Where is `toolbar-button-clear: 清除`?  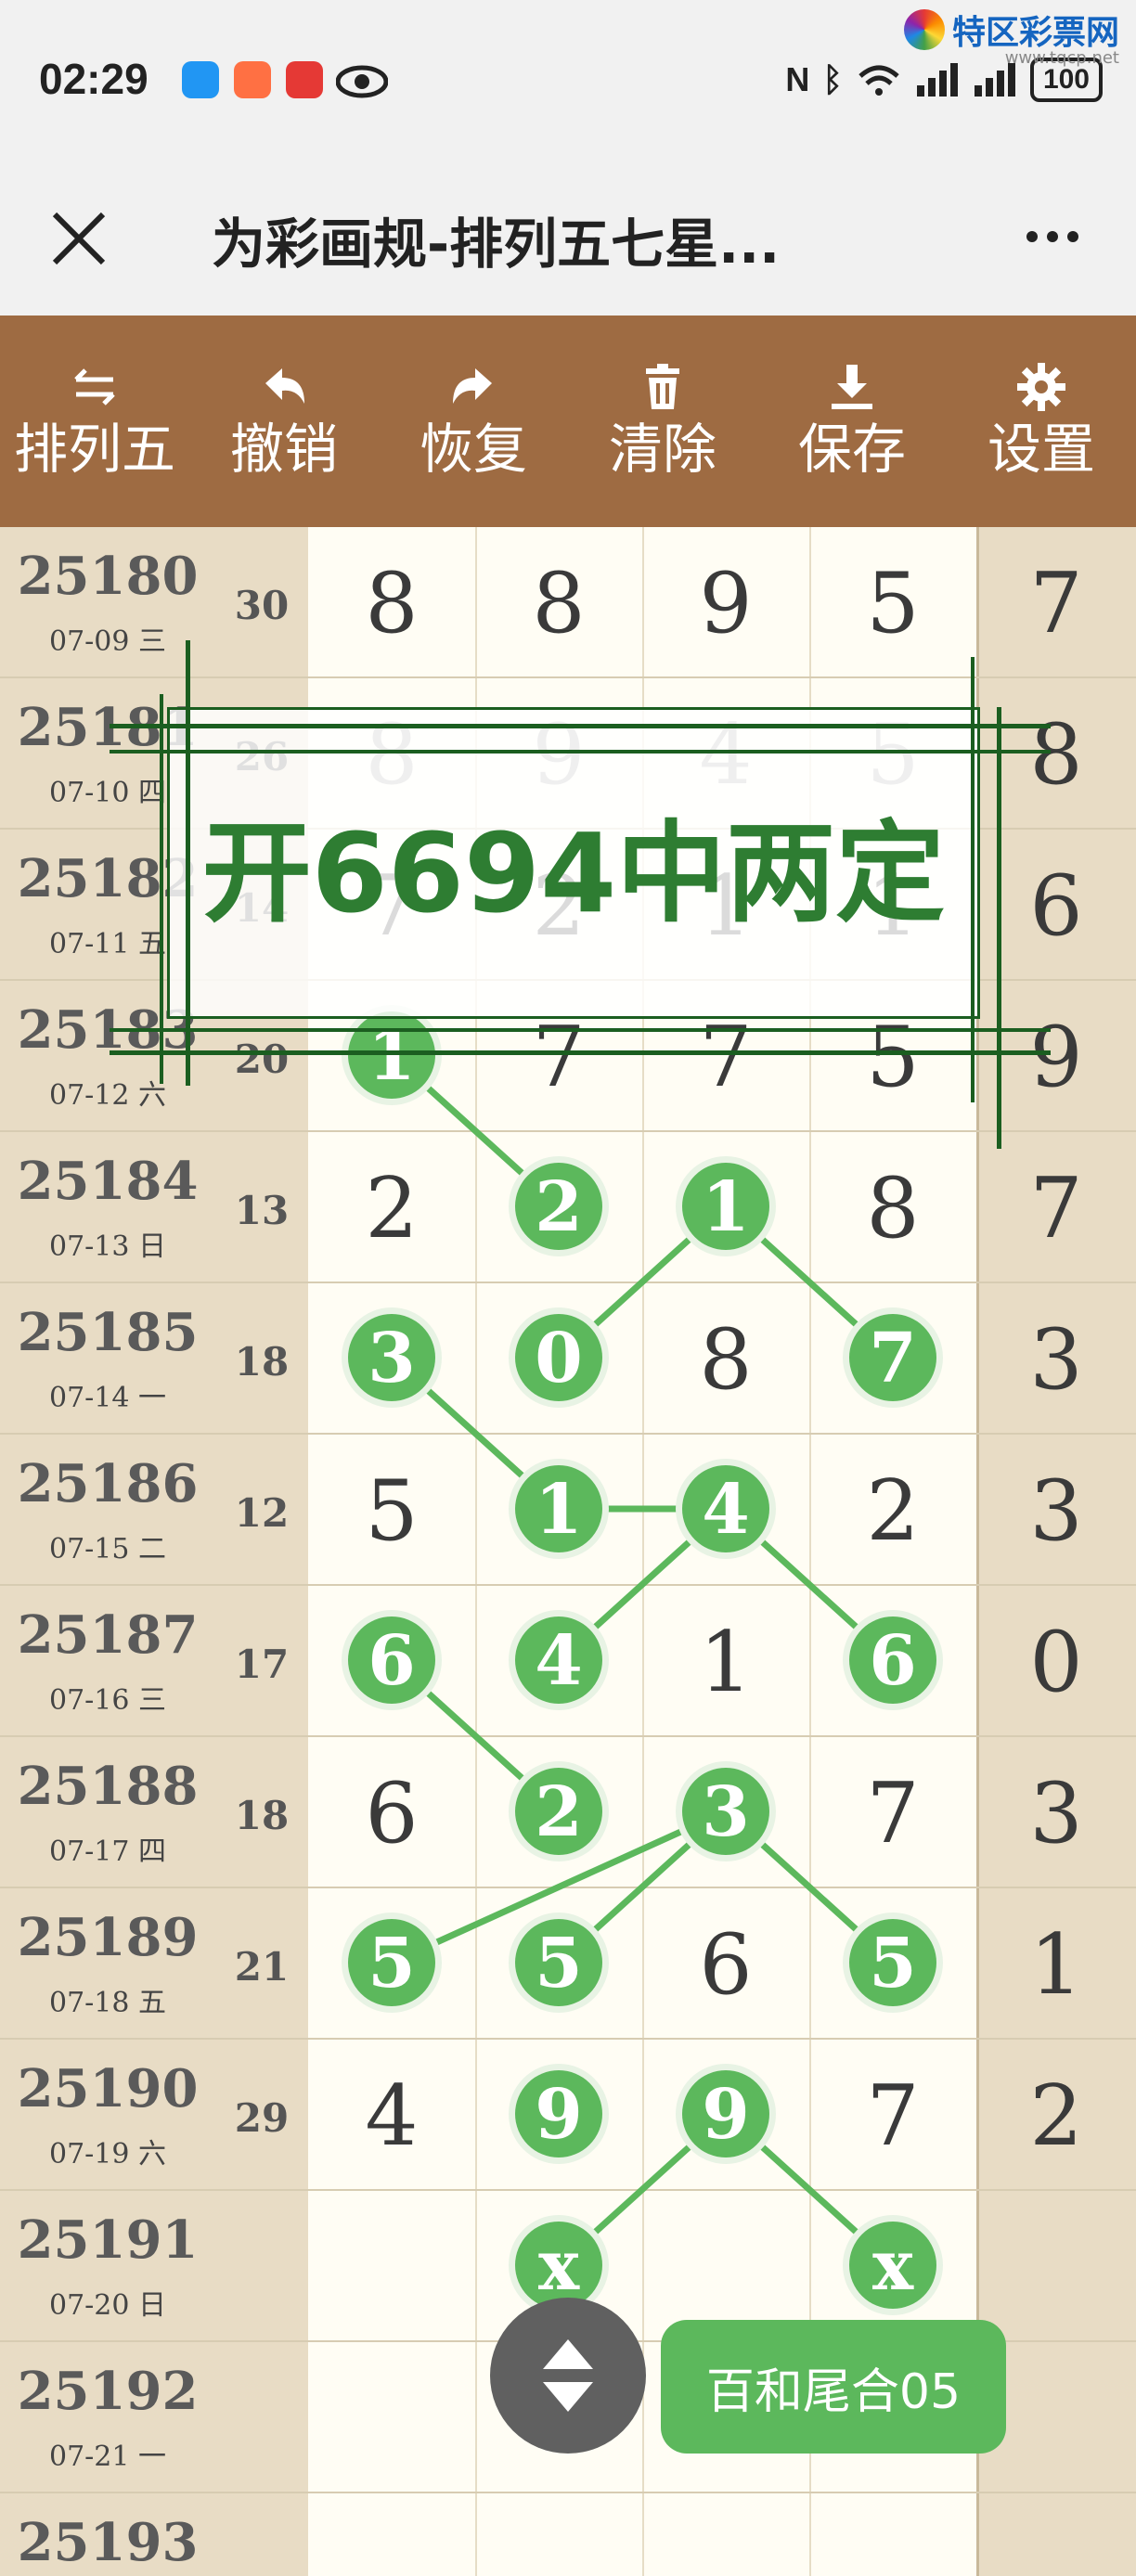
toolbar-button-clear: 清除 is located at coordinates (662, 421).